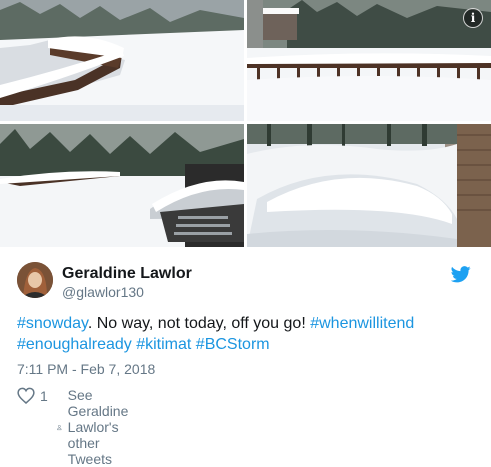  I want to click on like-button: 1, so click(32, 395).